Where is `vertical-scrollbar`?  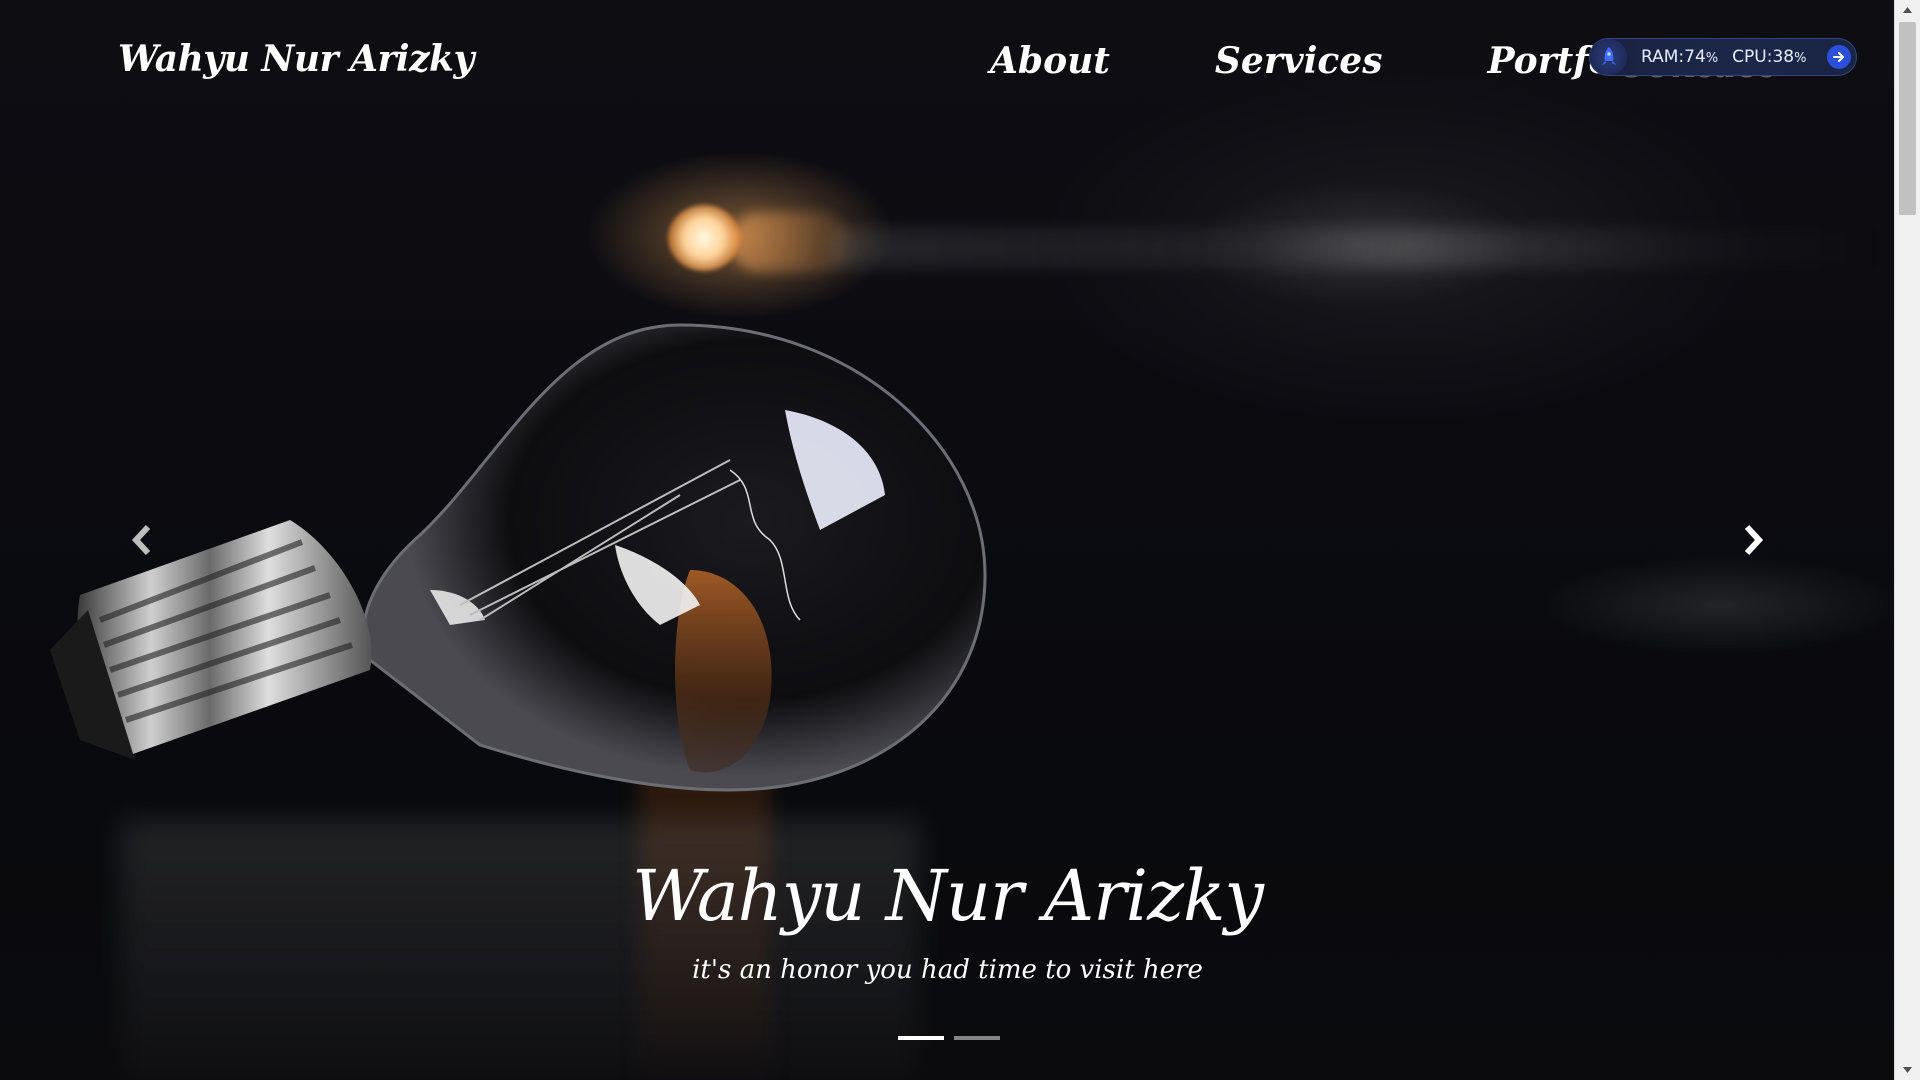
vertical-scrollbar is located at coordinates (1907, 540).